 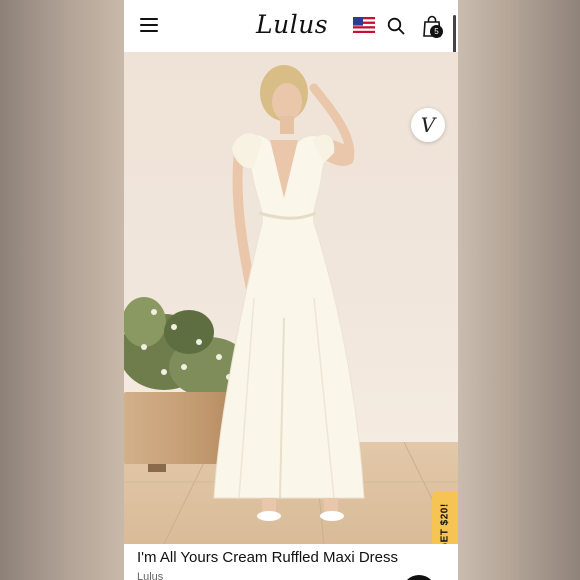 What do you see at coordinates (364, 25) in the screenshot?
I see `us-flag-icon` at bounding box center [364, 25].